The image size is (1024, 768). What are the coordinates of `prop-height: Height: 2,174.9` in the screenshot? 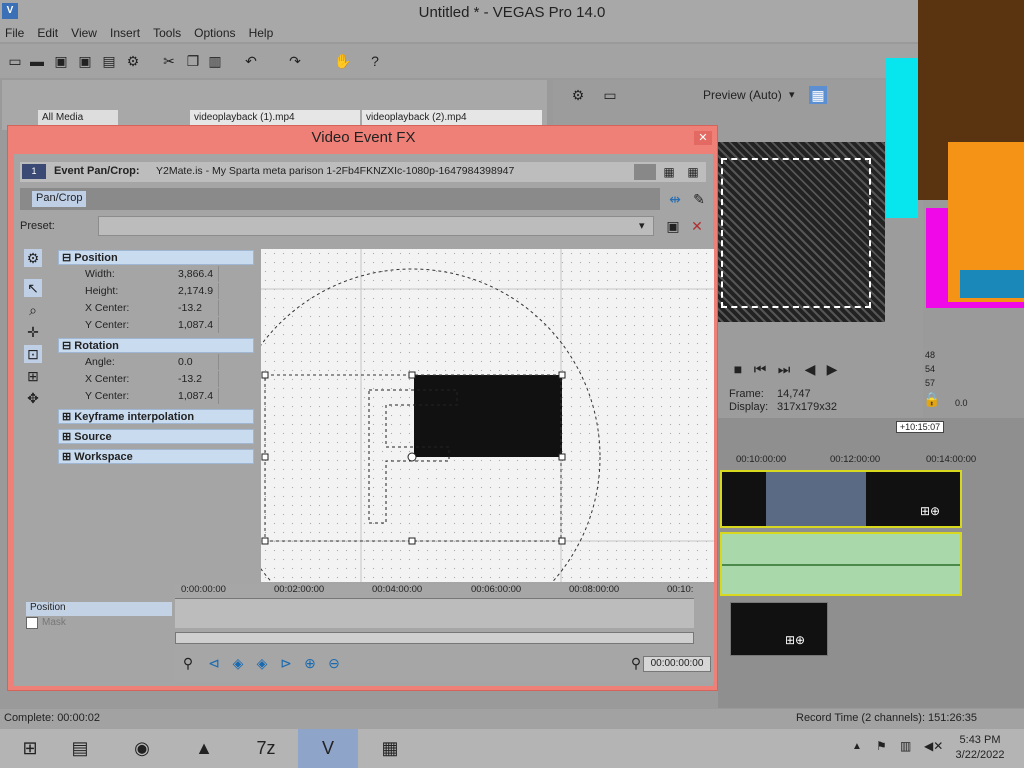 It's located at (156, 291).